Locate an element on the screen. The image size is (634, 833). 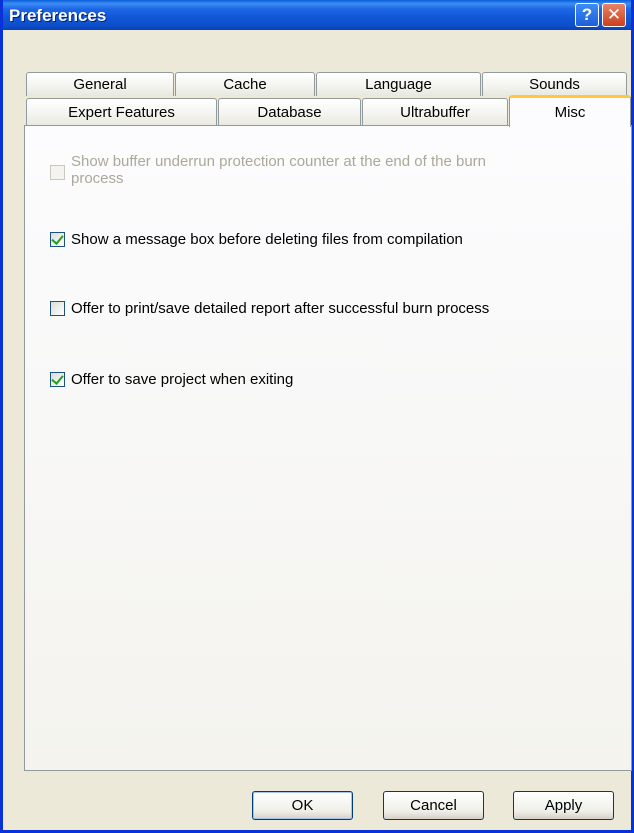
tab-label: Cache is located at coordinates (245, 84).